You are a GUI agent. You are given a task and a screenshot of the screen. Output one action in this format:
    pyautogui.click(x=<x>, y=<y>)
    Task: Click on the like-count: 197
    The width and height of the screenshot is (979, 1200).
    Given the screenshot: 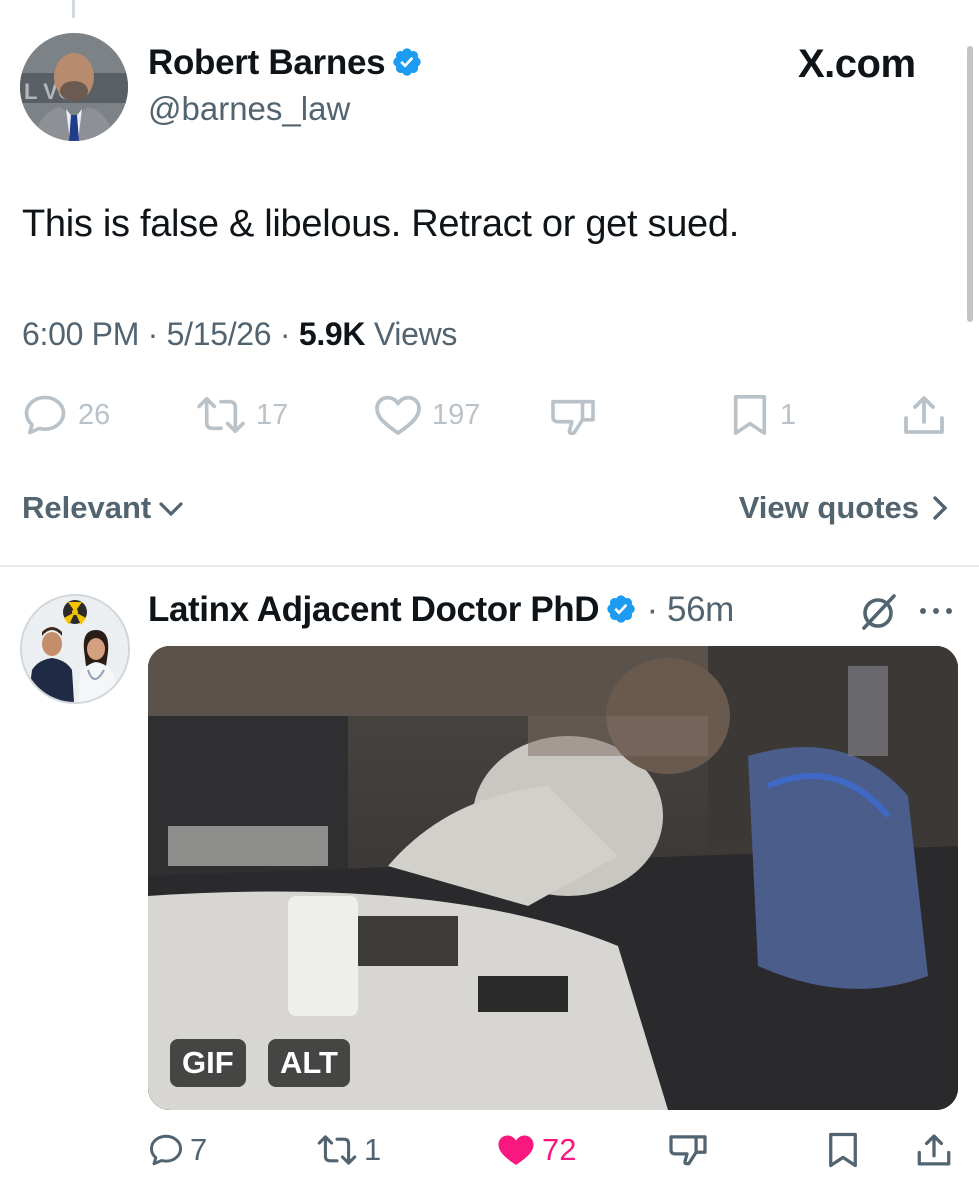 What is the action you would take?
    pyautogui.click(x=456, y=414)
    